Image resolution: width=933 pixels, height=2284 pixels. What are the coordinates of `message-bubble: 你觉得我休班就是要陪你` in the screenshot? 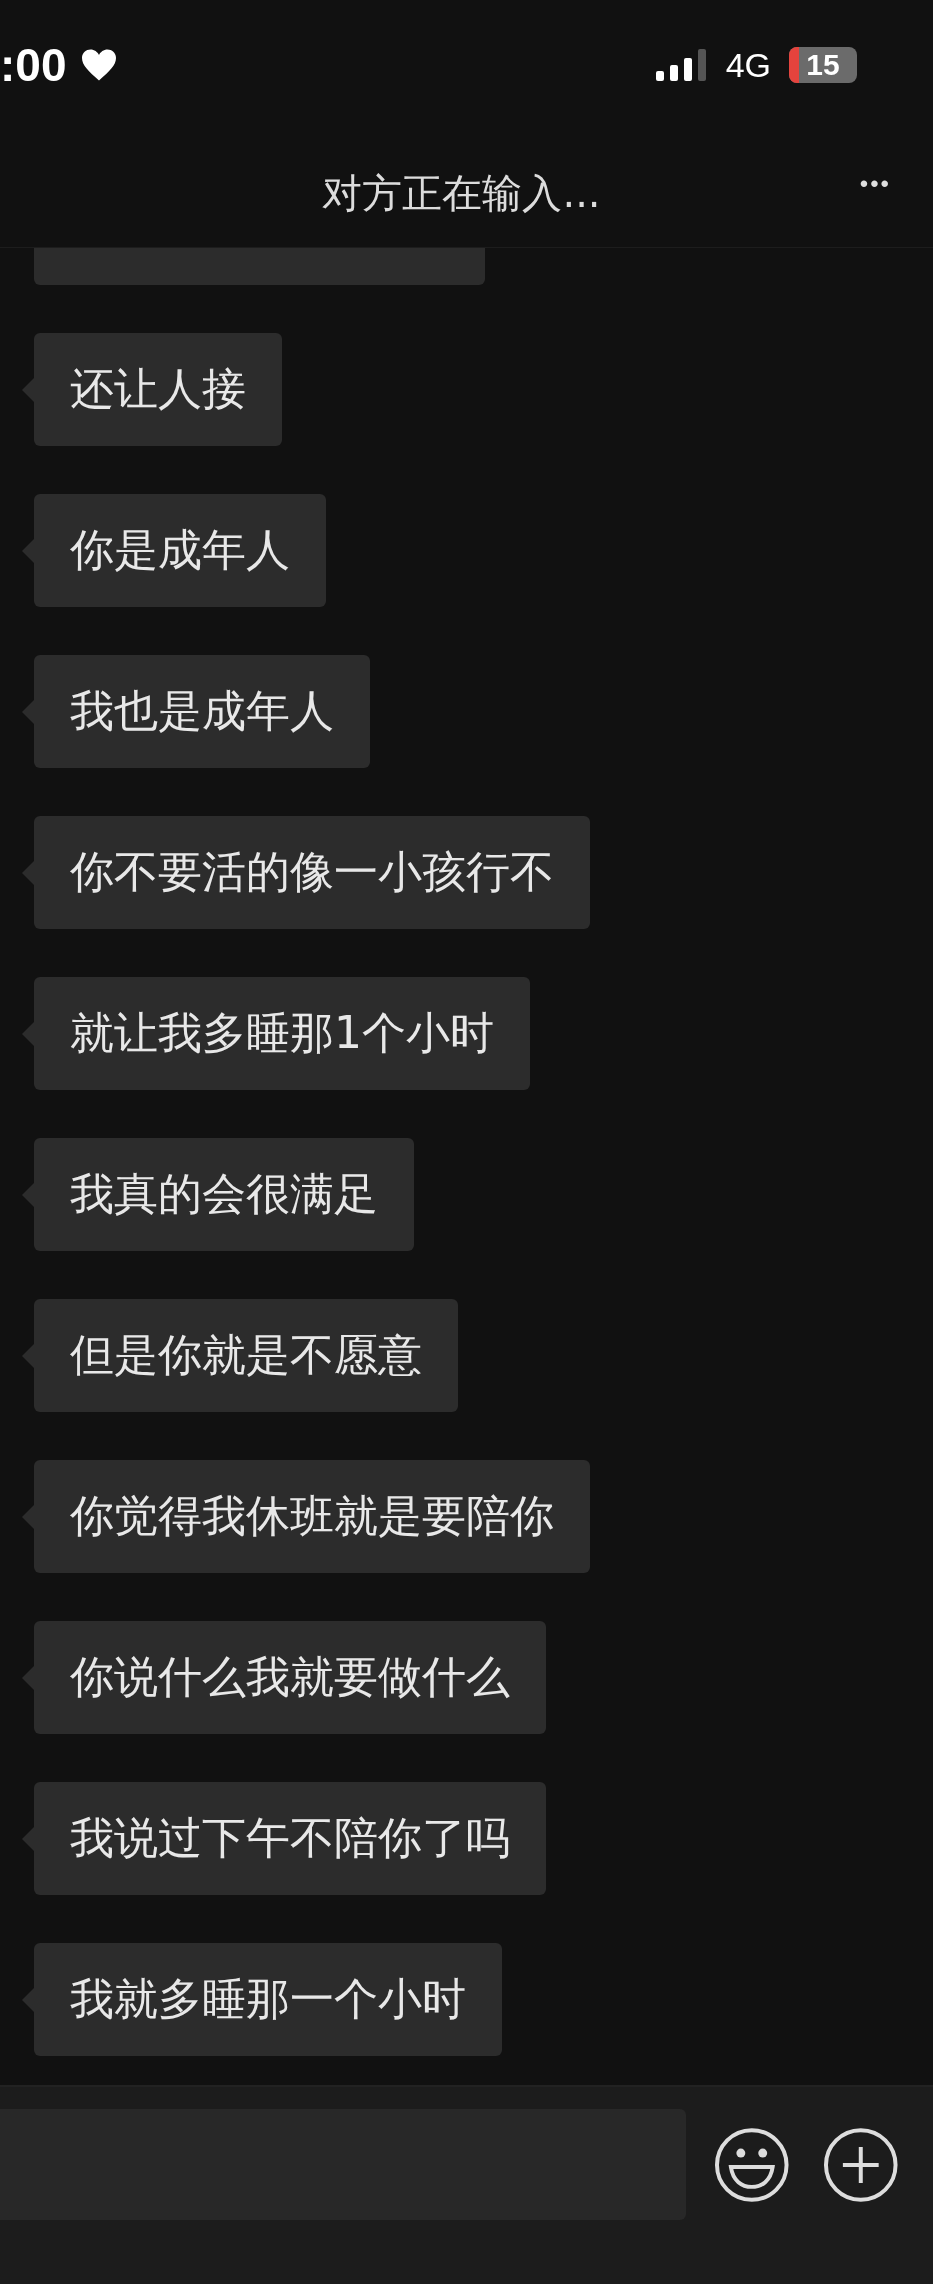 It's located at (312, 1516).